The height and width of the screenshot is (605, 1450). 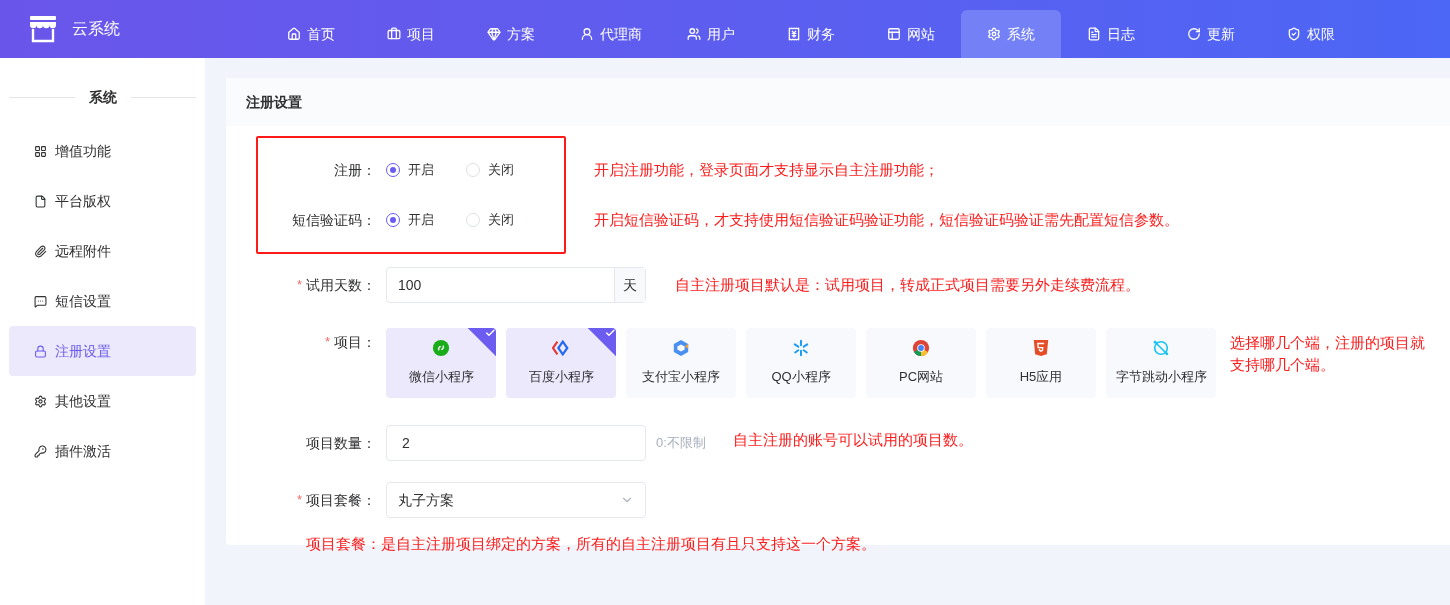 I want to click on storefront-logo-icon, so click(x=43, y=29).